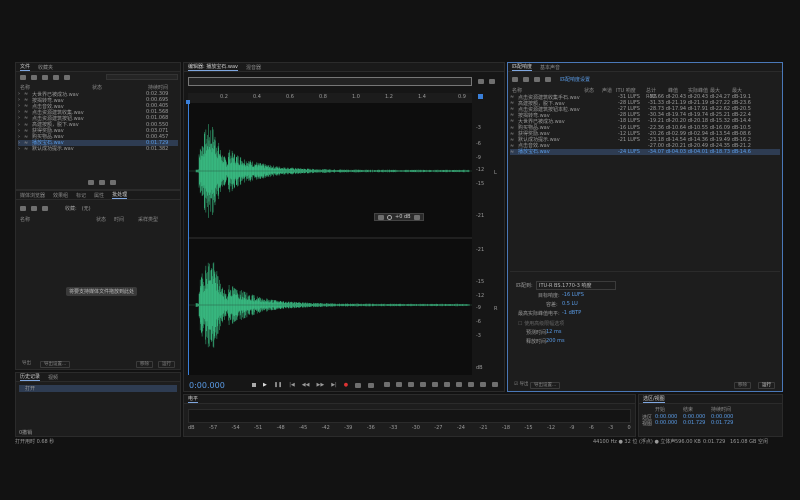 The image size is (800, 500). Describe the element at coordinates (575, 79) in the screenshot. I see `match-settings-link: 匹配响度设置` at that location.